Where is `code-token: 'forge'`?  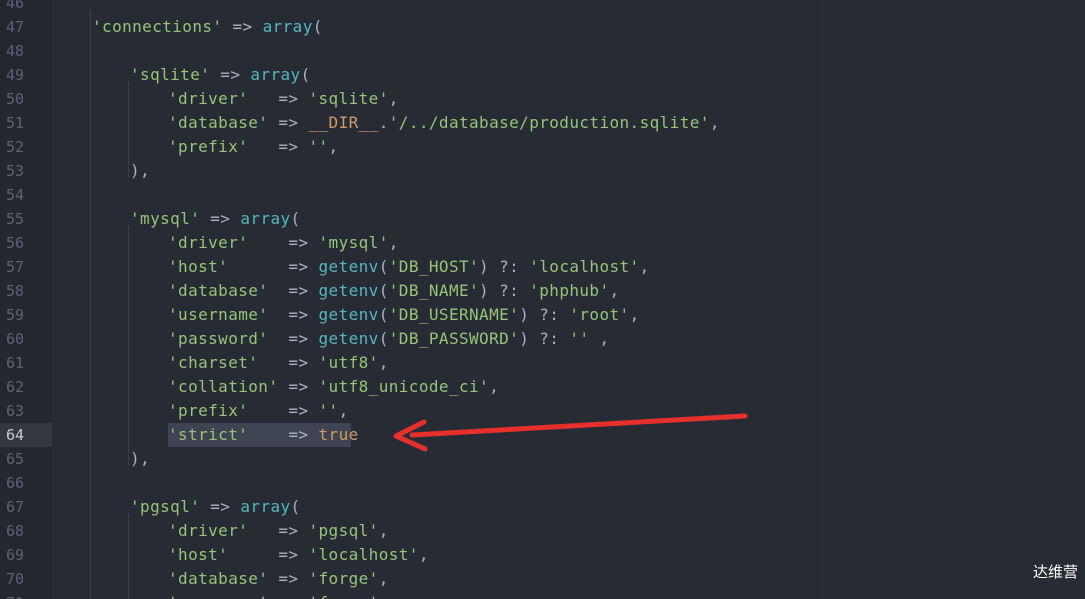 code-token: 'forge' is located at coordinates (343, 596).